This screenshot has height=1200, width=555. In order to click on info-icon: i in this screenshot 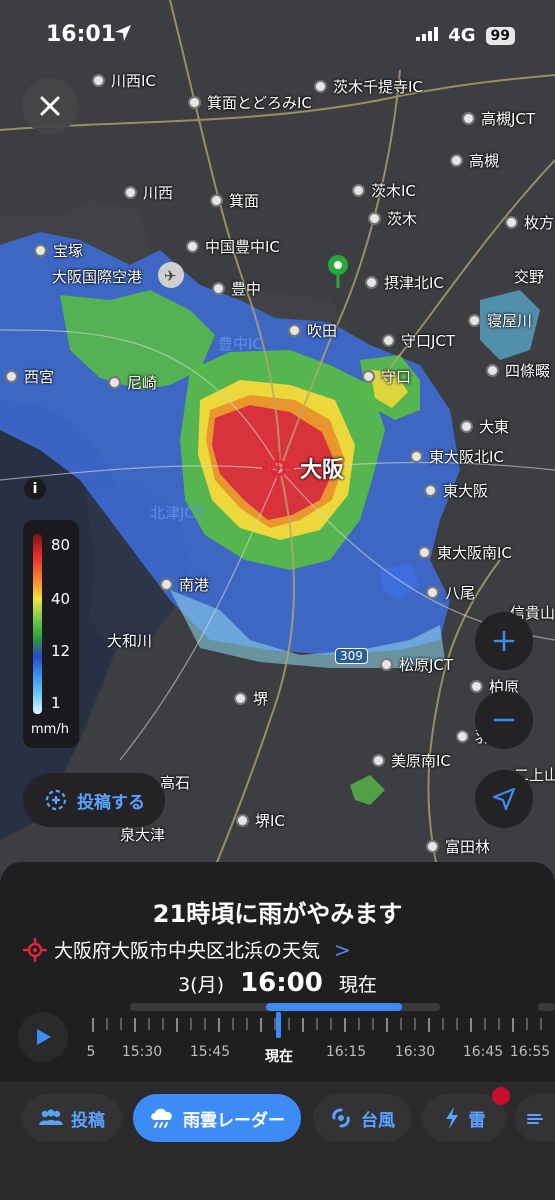, I will do `click(35, 489)`.